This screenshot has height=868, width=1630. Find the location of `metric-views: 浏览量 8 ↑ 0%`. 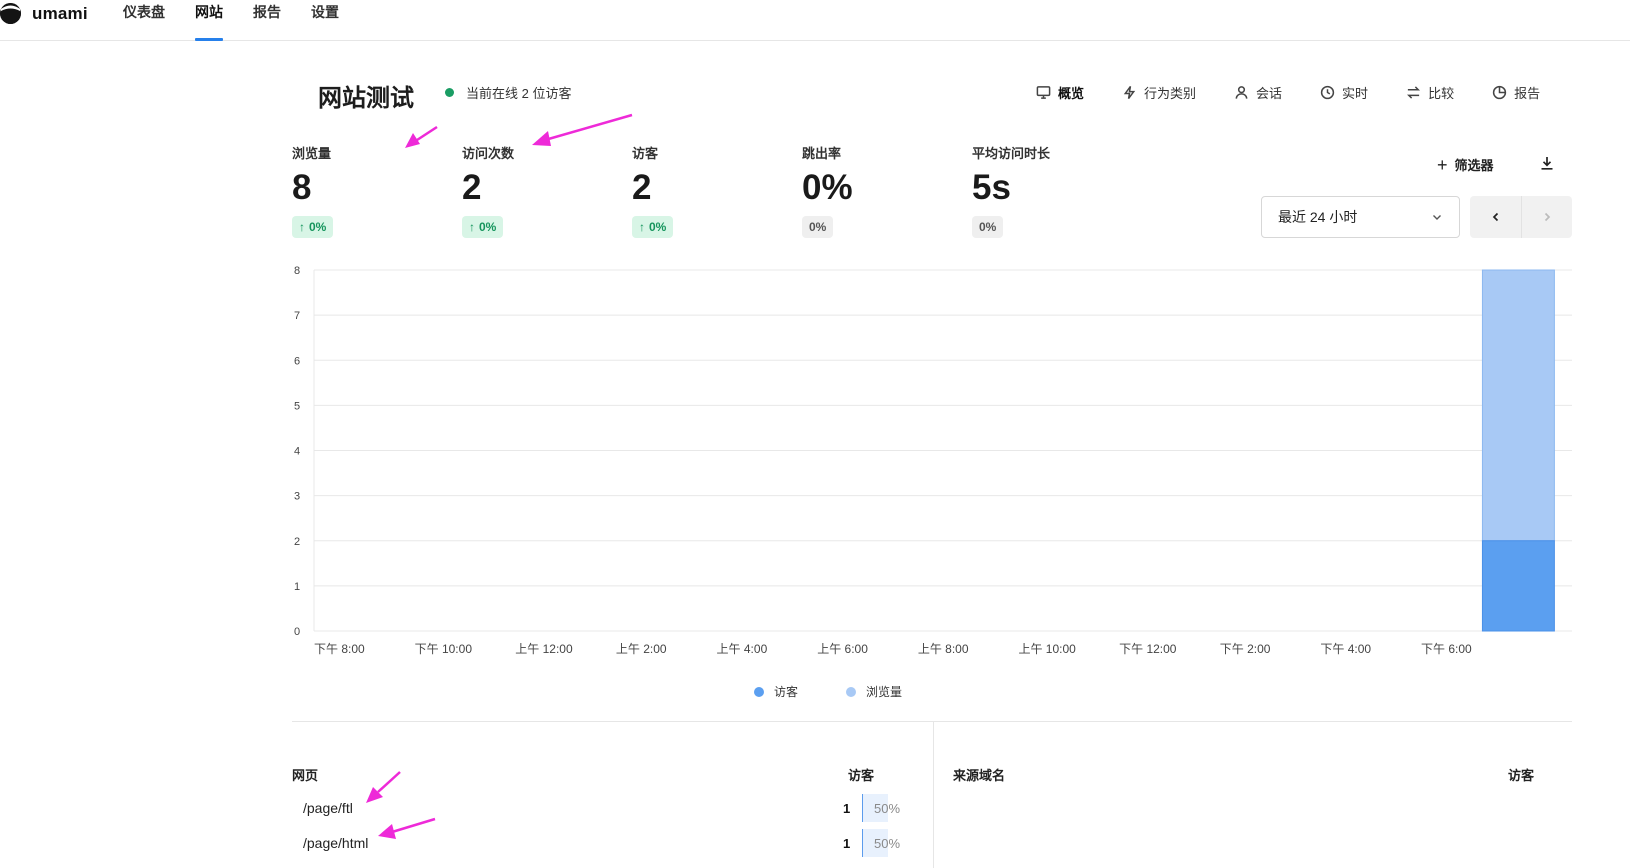

metric-views: 浏览量 8 ↑ 0% is located at coordinates (372, 190).